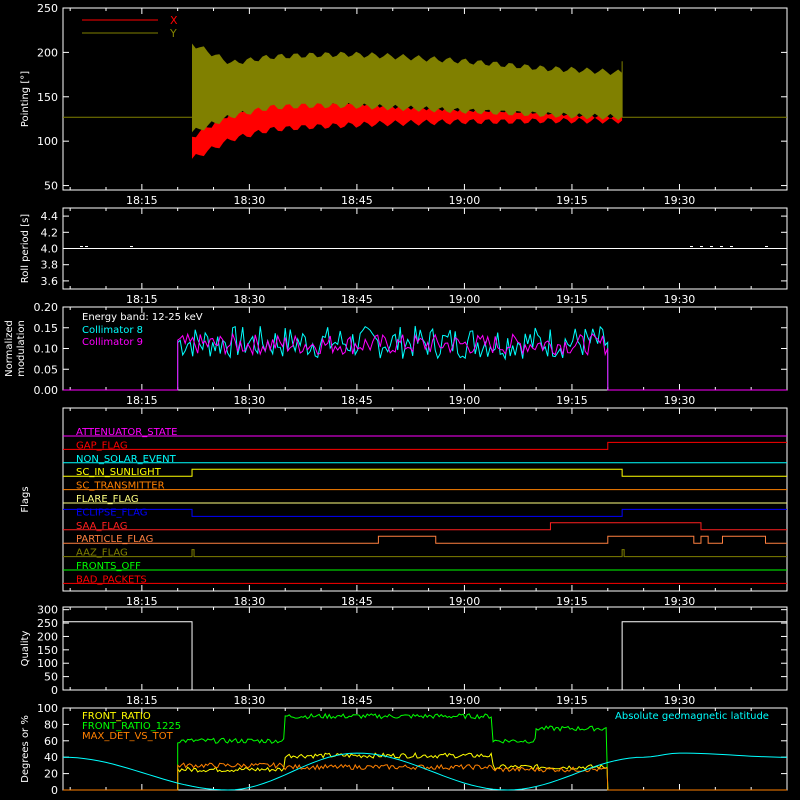 Image resolution: width=800 pixels, height=800 pixels. I want to click on y-tick-label: 3.8, so click(50, 265).